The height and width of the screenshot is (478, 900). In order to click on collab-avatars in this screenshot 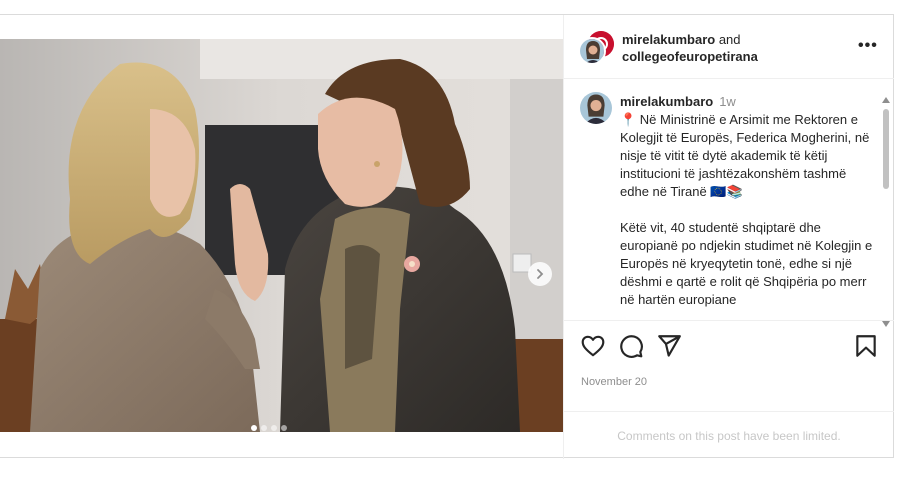, I will do `click(596, 48)`.